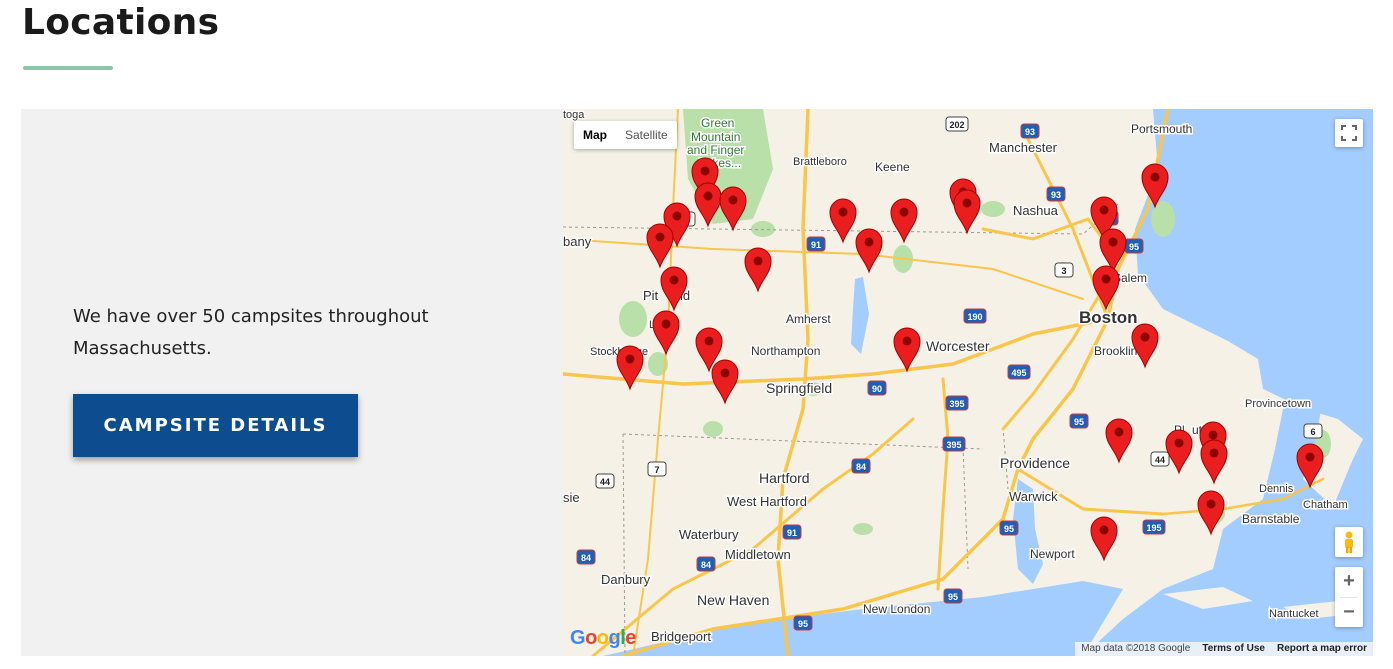 The height and width of the screenshot is (669, 1393). I want to click on zoom-control: + −, so click(1349, 597).